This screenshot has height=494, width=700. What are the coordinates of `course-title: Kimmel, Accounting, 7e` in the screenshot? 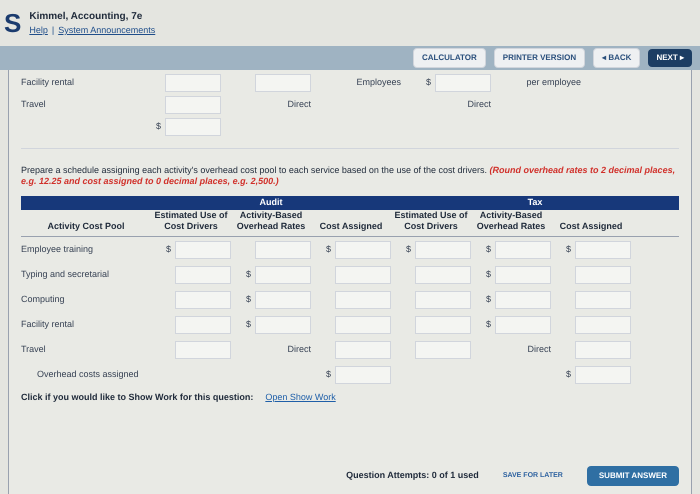 It's located at (86, 17).